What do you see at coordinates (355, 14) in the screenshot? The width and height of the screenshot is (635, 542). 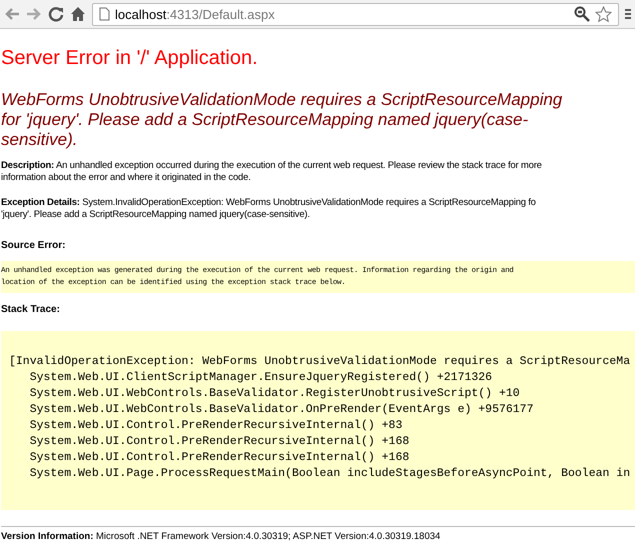 I see `address-bar: localhost:4313/Default.aspx` at bounding box center [355, 14].